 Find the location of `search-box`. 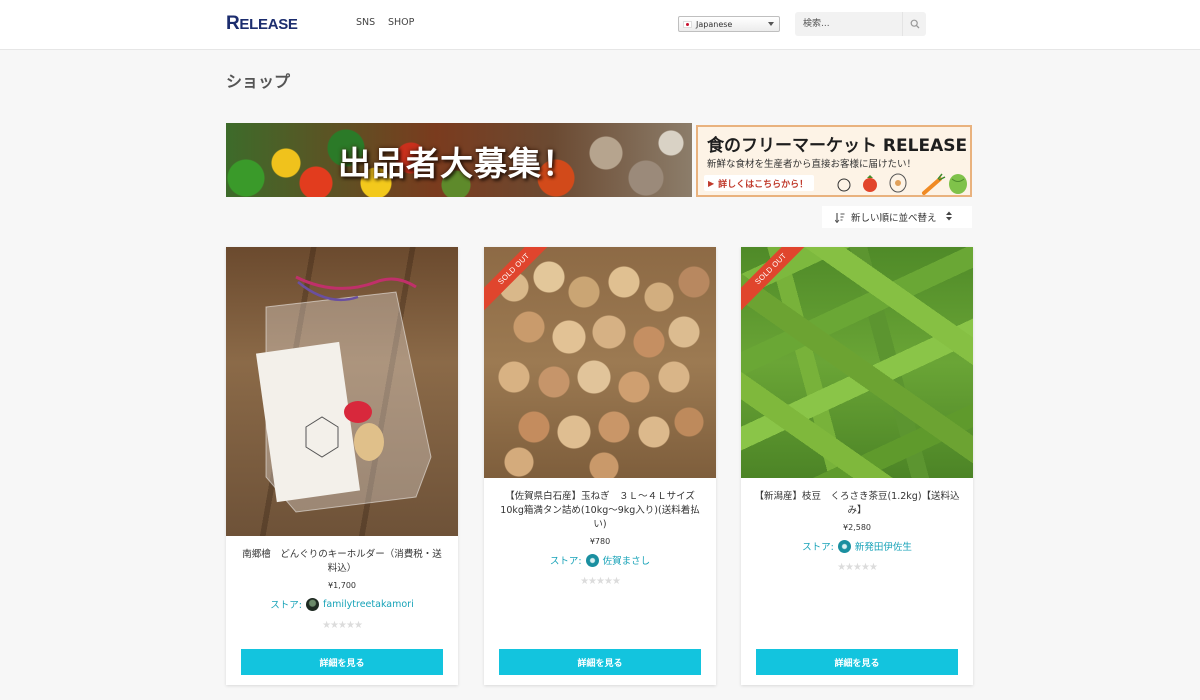

search-box is located at coordinates (860, 24).